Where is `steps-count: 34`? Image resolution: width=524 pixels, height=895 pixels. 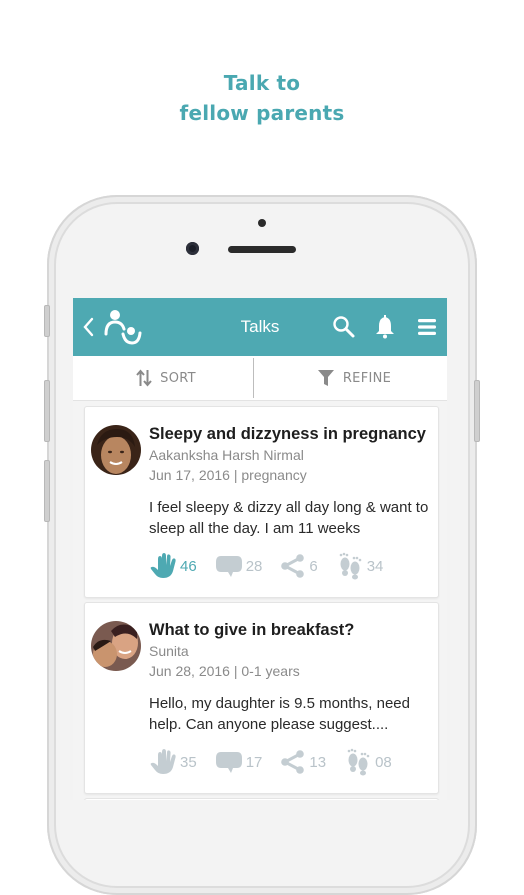 steps-count: 34 is located at coordinates (375, 566).